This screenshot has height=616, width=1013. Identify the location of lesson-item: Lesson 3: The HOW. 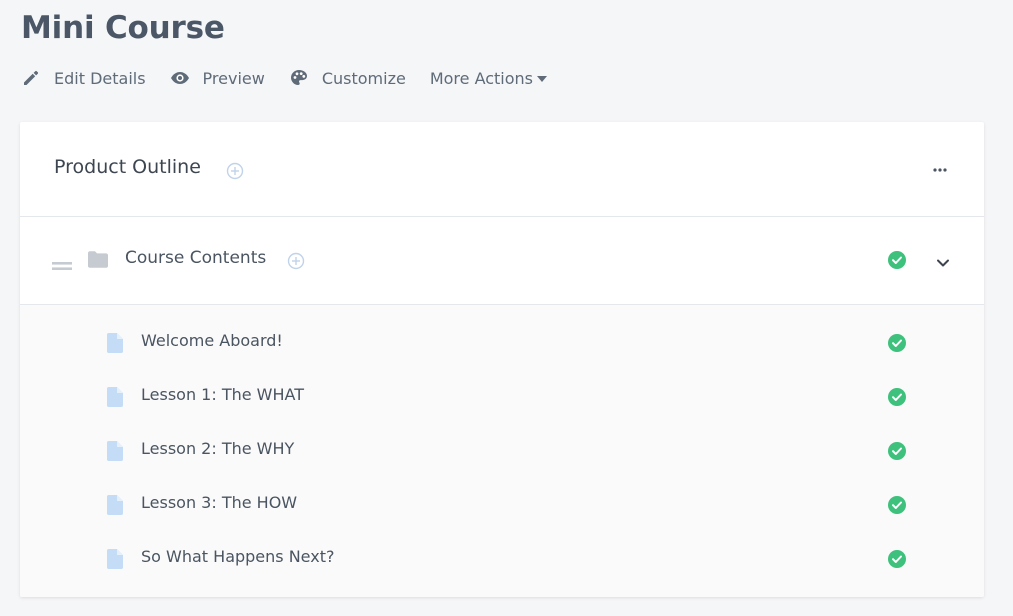
(502, 494).